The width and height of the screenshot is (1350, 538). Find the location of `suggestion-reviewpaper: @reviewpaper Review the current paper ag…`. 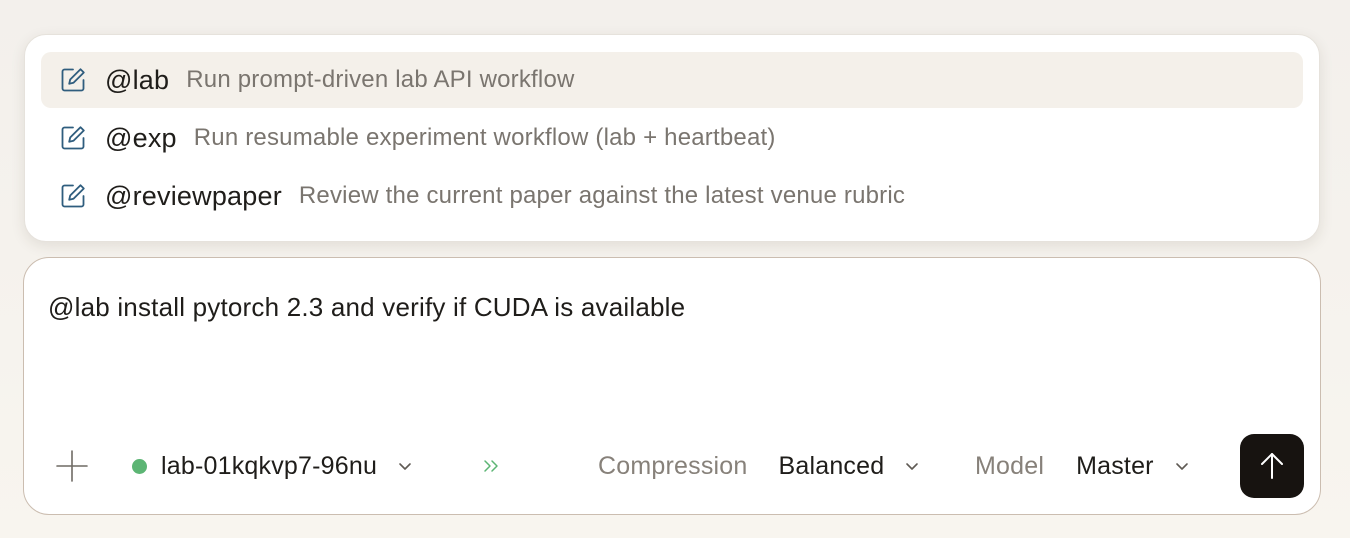

suggestion-reviewpaper: @reviewpaper Review the current paper ag… is located at coordinates (672, 196).